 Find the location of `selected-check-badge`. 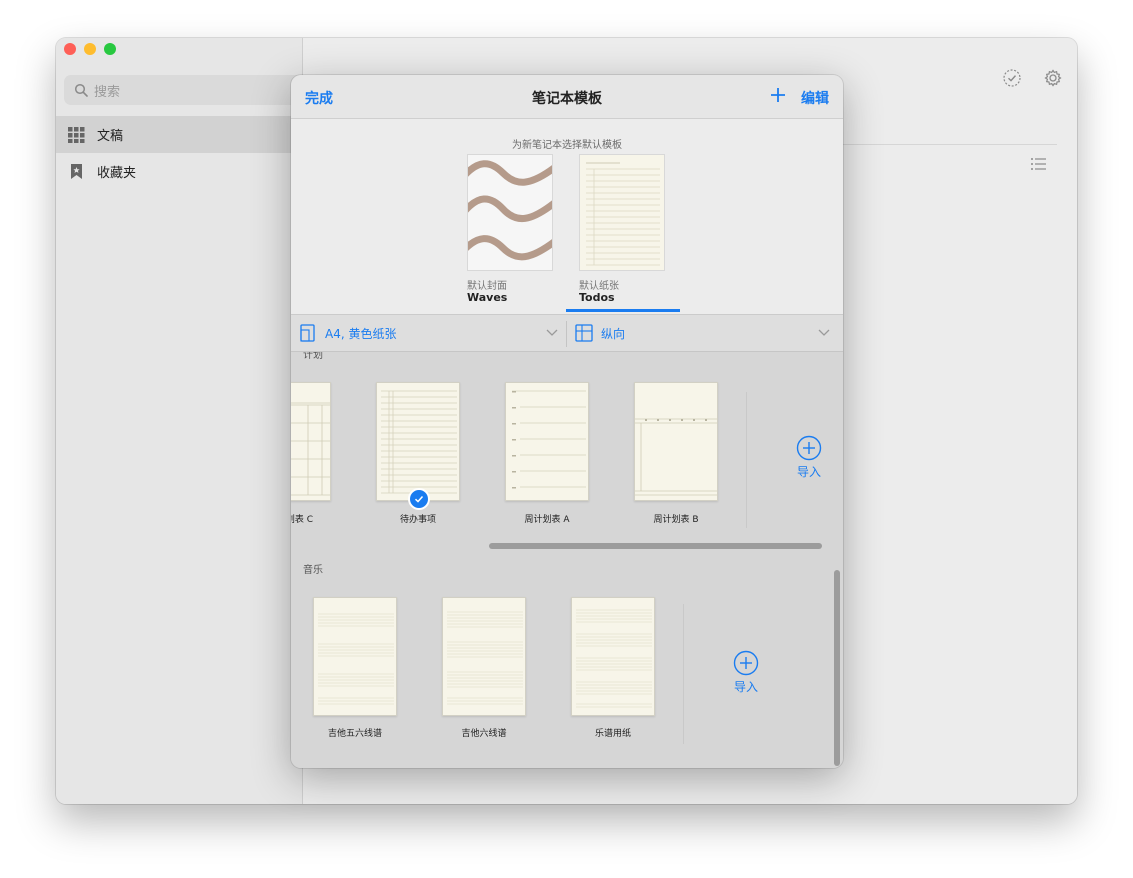

selected-check-badge is located at coordinates (419, 499).